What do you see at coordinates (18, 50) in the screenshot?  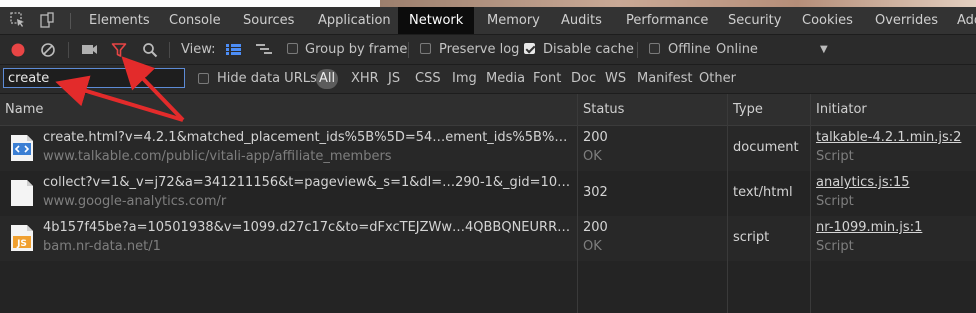 I see `record-icon` at bounding box center [18, 50].